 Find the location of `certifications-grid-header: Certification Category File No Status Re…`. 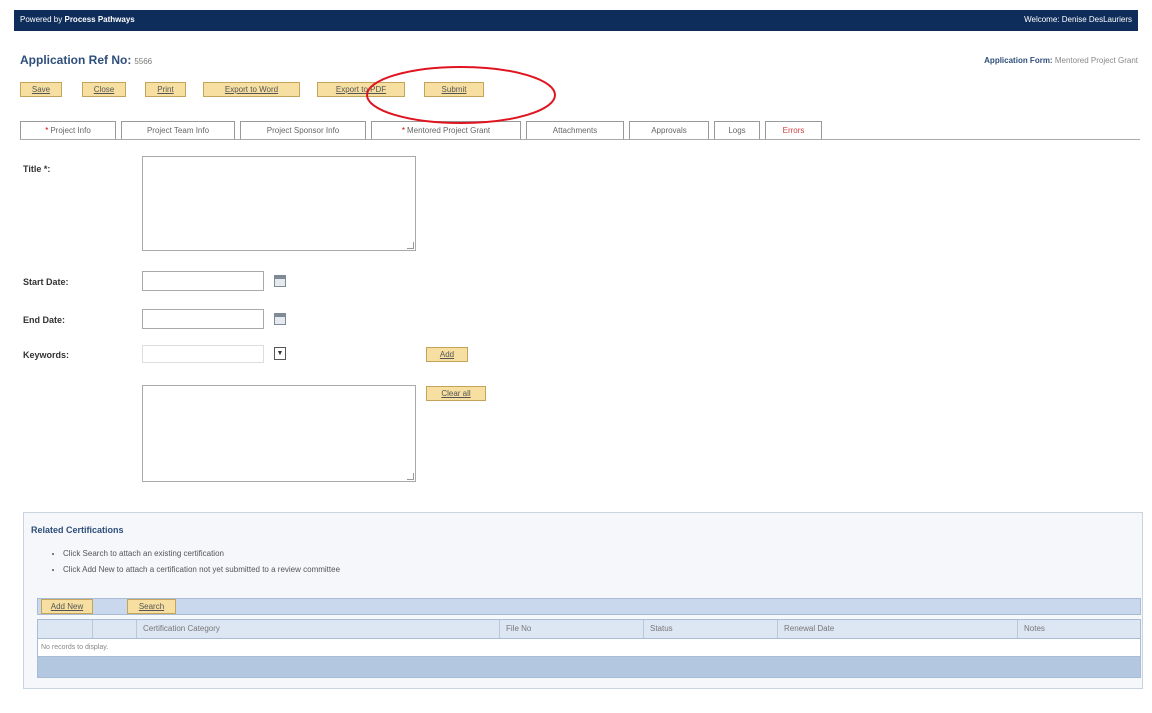

certifications-grid-header: Certification Category File No Status Re… is located at coordinates (589, 629).